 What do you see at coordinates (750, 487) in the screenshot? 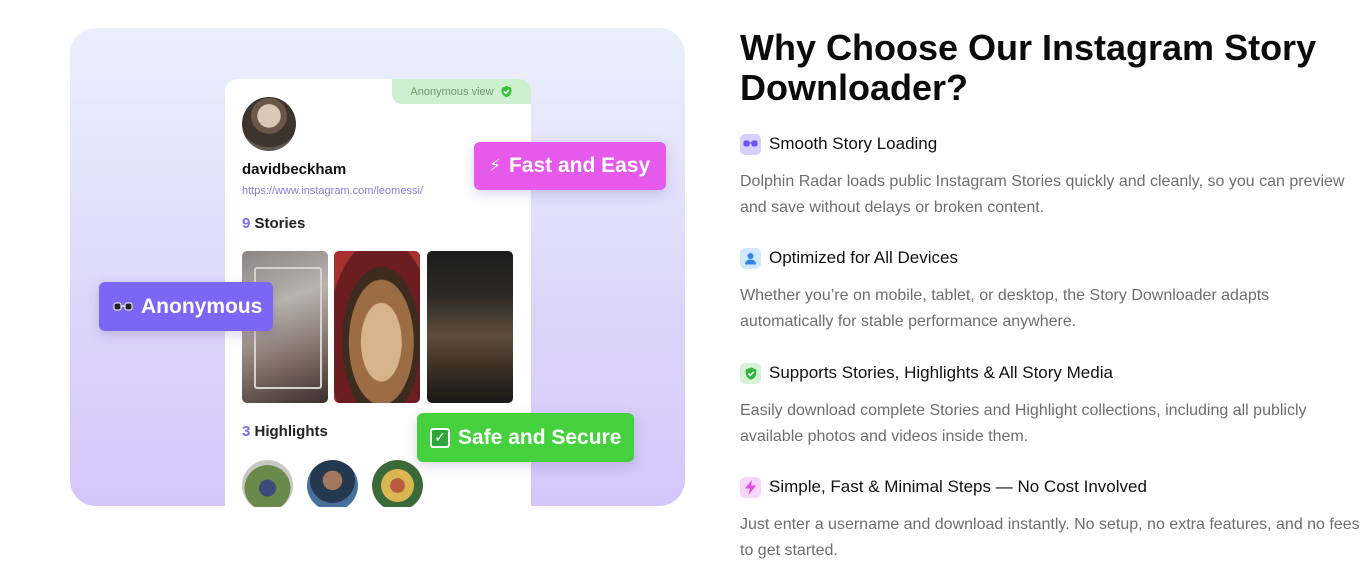
I see `lightning-icon` at bounding box center [750, 487].